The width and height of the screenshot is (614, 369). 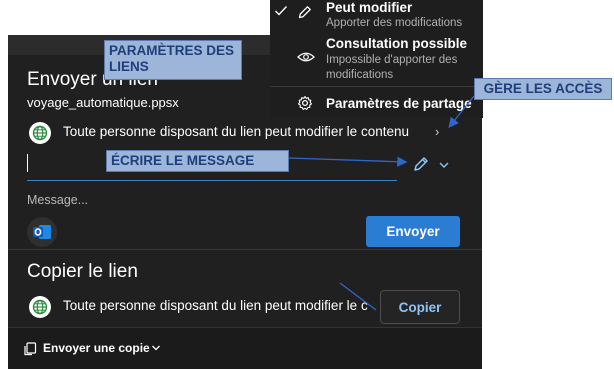 I want to click on arrow-copy-link, so click(x=358, y=296).